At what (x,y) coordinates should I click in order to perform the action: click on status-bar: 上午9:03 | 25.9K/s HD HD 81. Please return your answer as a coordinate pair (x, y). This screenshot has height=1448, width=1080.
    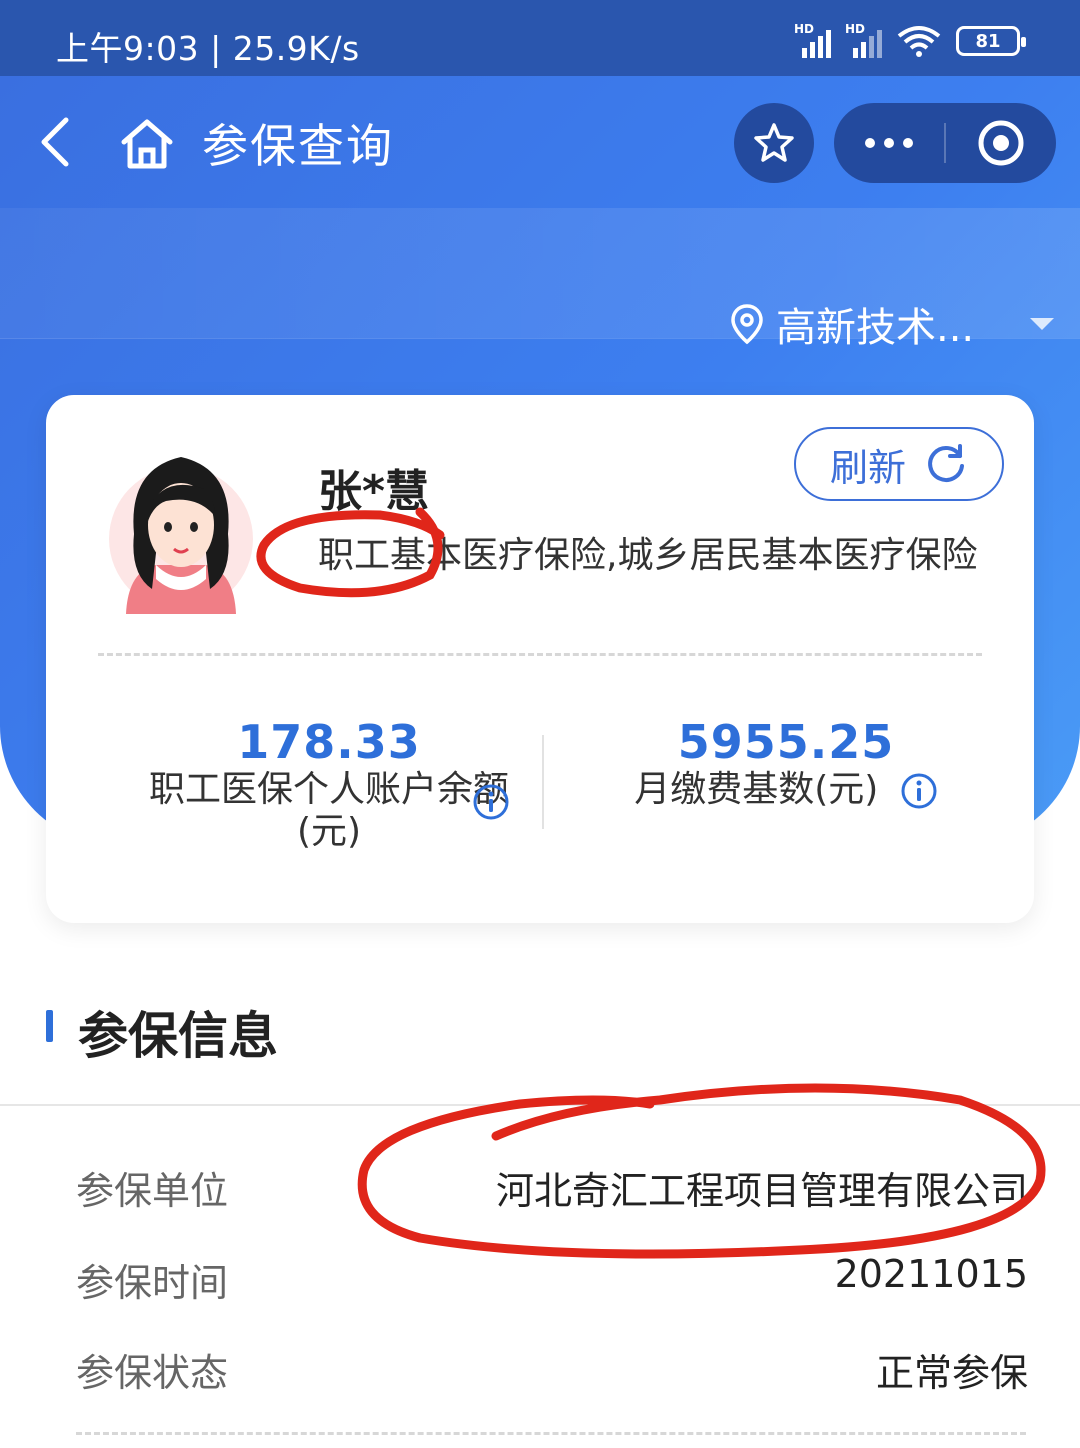
    Looking at the image, I should click on (540, 38).